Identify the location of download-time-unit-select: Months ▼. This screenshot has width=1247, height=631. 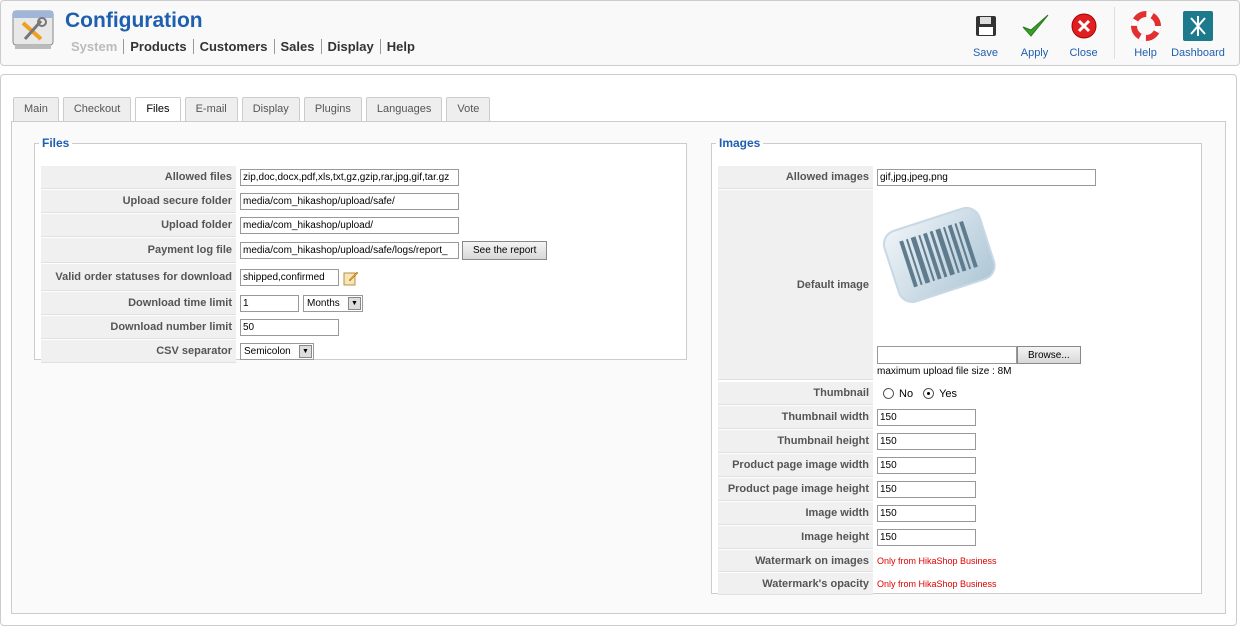
(333, 303).